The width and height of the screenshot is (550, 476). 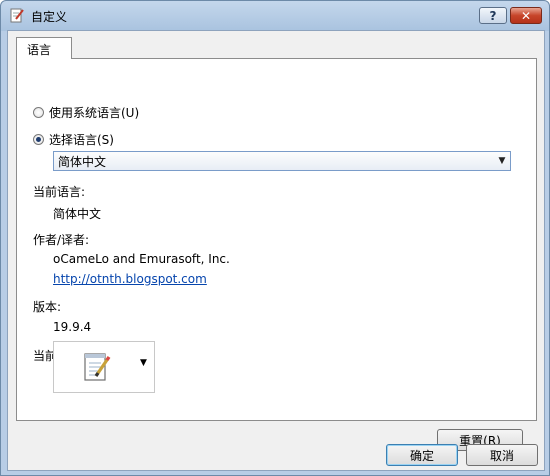 I want to click on language-select: 简体中文 ▼, so click(x=282, y=161).